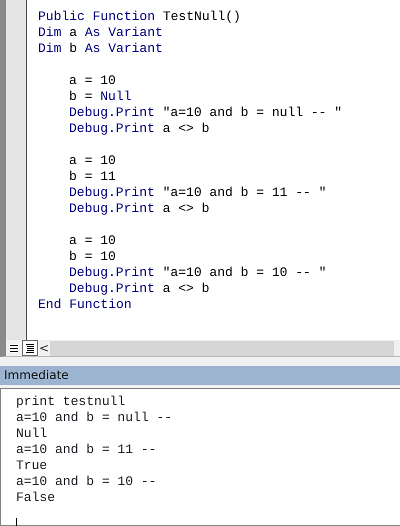  I want to click on code-line: Dim b As Variant, so click(100, 48).